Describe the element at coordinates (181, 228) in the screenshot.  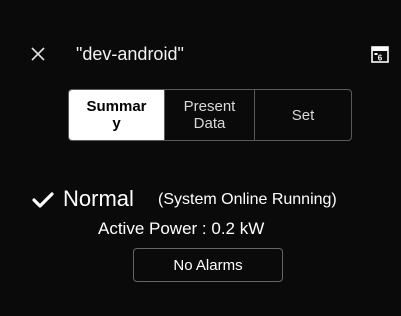
I see `active-power: Active Power : 0.2 kW` at that location.